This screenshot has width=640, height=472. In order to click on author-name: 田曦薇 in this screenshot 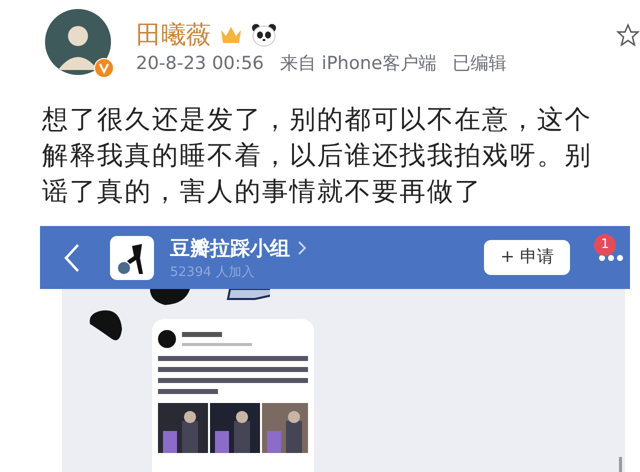, I will do `click(173, 35)`.